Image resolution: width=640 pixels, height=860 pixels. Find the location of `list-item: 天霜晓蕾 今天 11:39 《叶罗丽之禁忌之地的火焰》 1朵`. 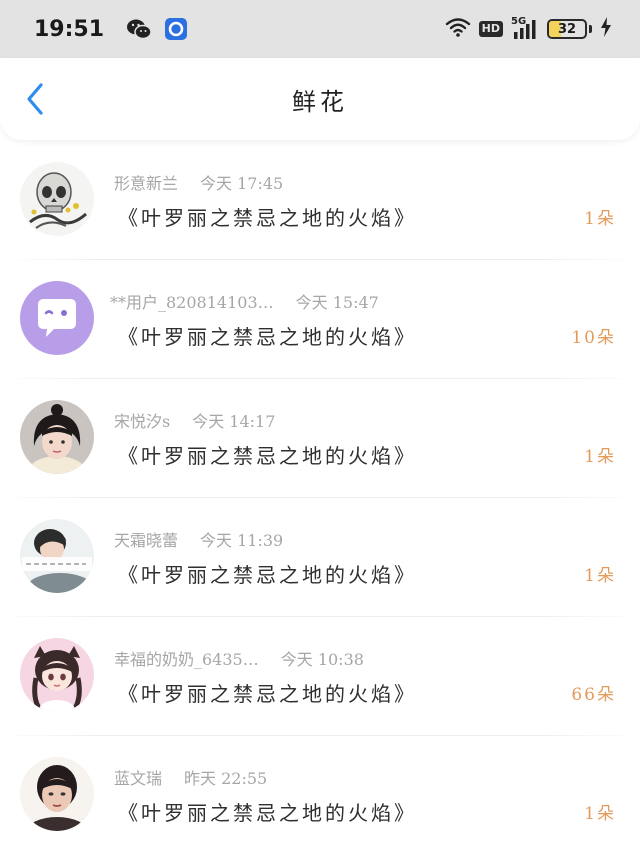

list-item: 天霜晓蕾 今天 11:39 《叶罗丽之禁忌之地的火焰》 1朵 is located at coordinates (320, 556).